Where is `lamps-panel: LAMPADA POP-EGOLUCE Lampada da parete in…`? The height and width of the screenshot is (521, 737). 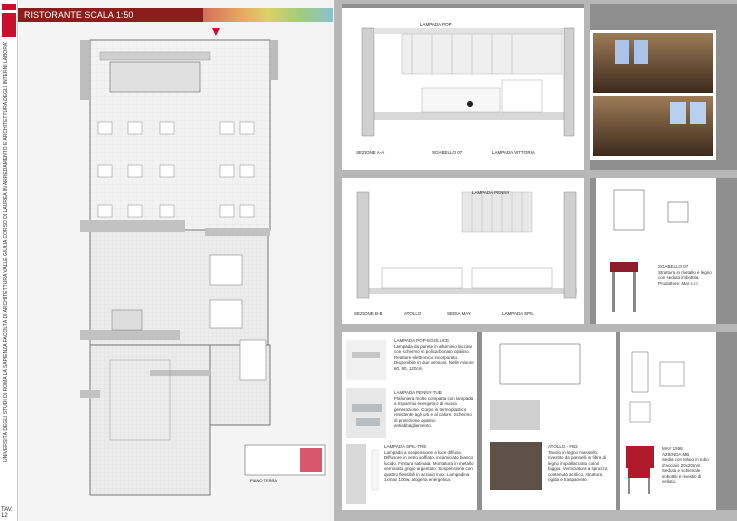 lamps-panel: LAMPADA POP-EGOLUCE Lampada da parete in… is located at coordinates (409, 421).